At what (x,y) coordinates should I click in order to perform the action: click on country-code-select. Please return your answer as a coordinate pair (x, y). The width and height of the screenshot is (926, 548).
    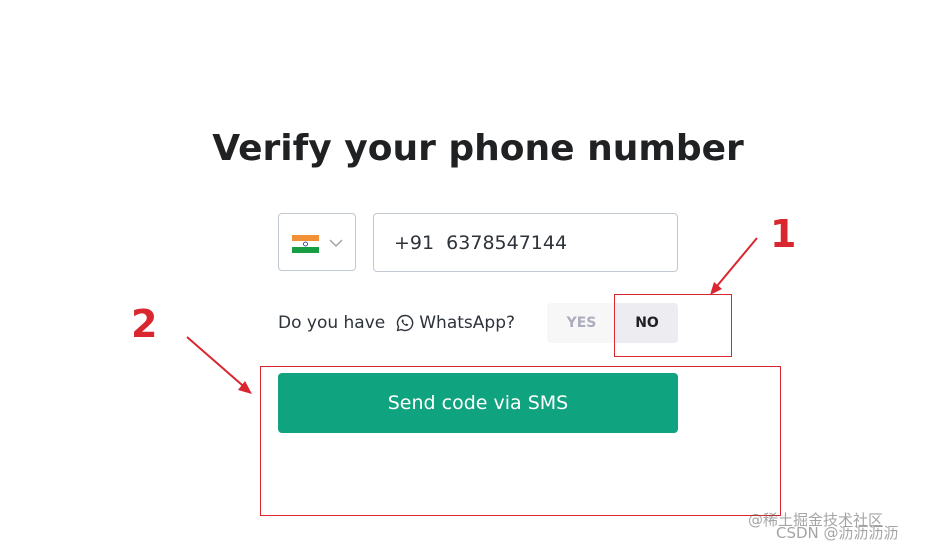
    Looking at the image, I should click on (317, 242).